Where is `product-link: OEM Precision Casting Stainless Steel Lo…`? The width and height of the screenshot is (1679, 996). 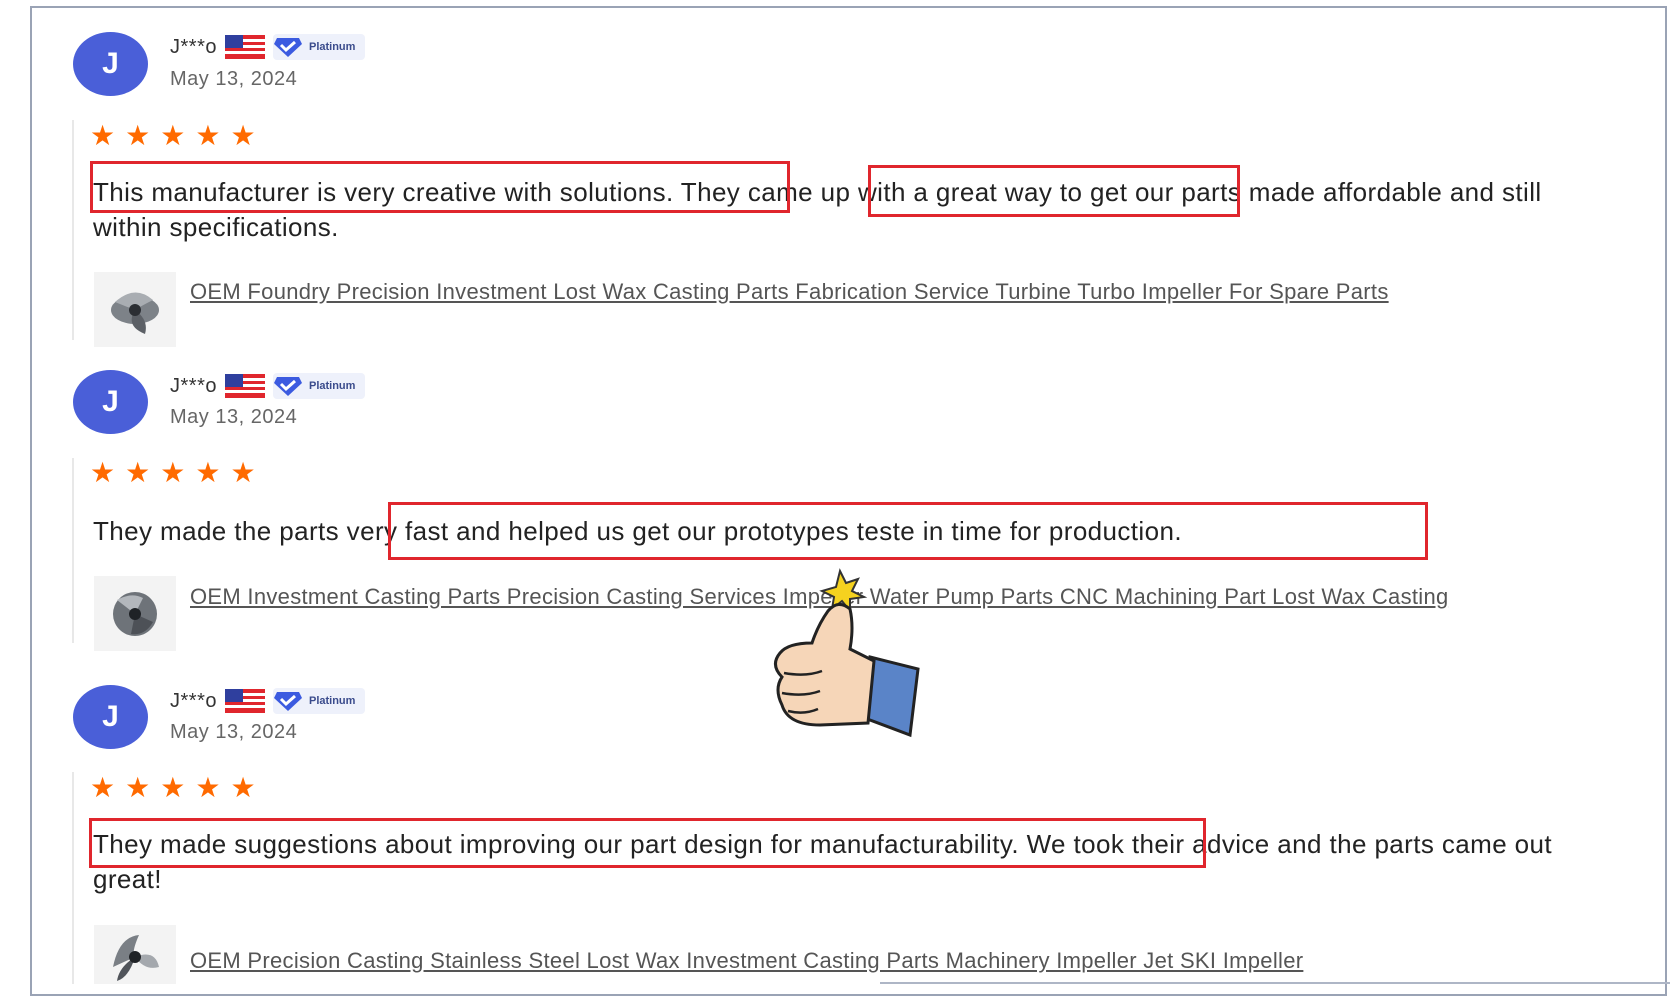 product-link: OEM Precision Casting Stainless Steel Lo… is located at coordinates (880, 960).